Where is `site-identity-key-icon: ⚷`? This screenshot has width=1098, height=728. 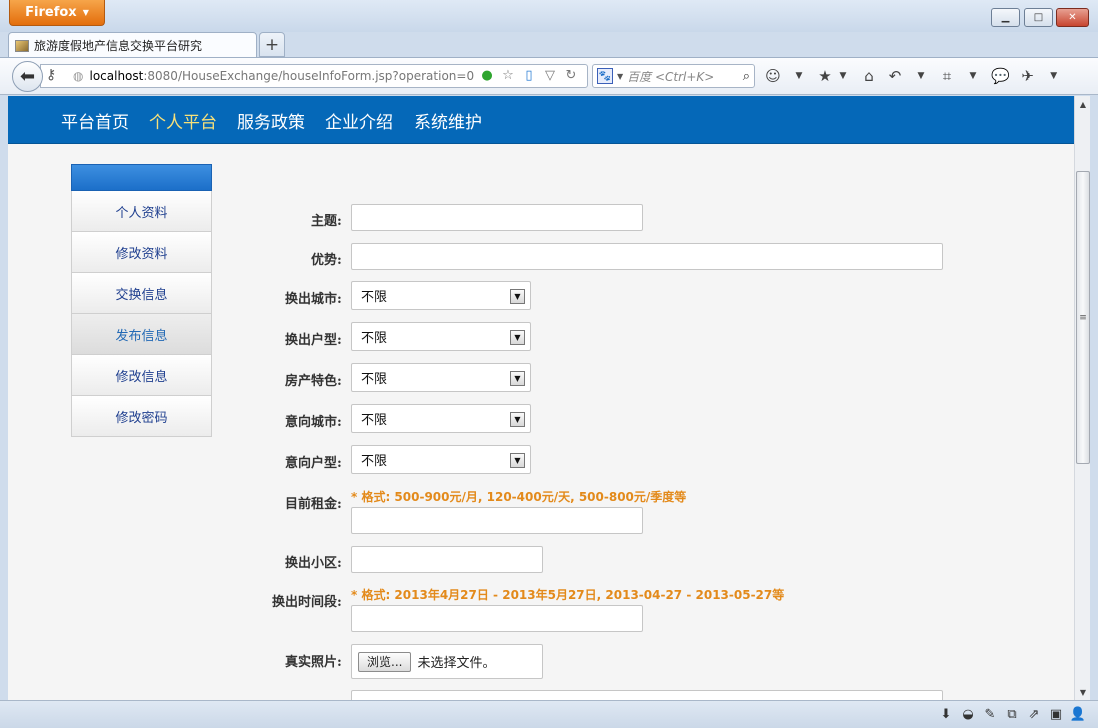 site-identity-key-icon: ⚷ is located at coordinates (51, 75).